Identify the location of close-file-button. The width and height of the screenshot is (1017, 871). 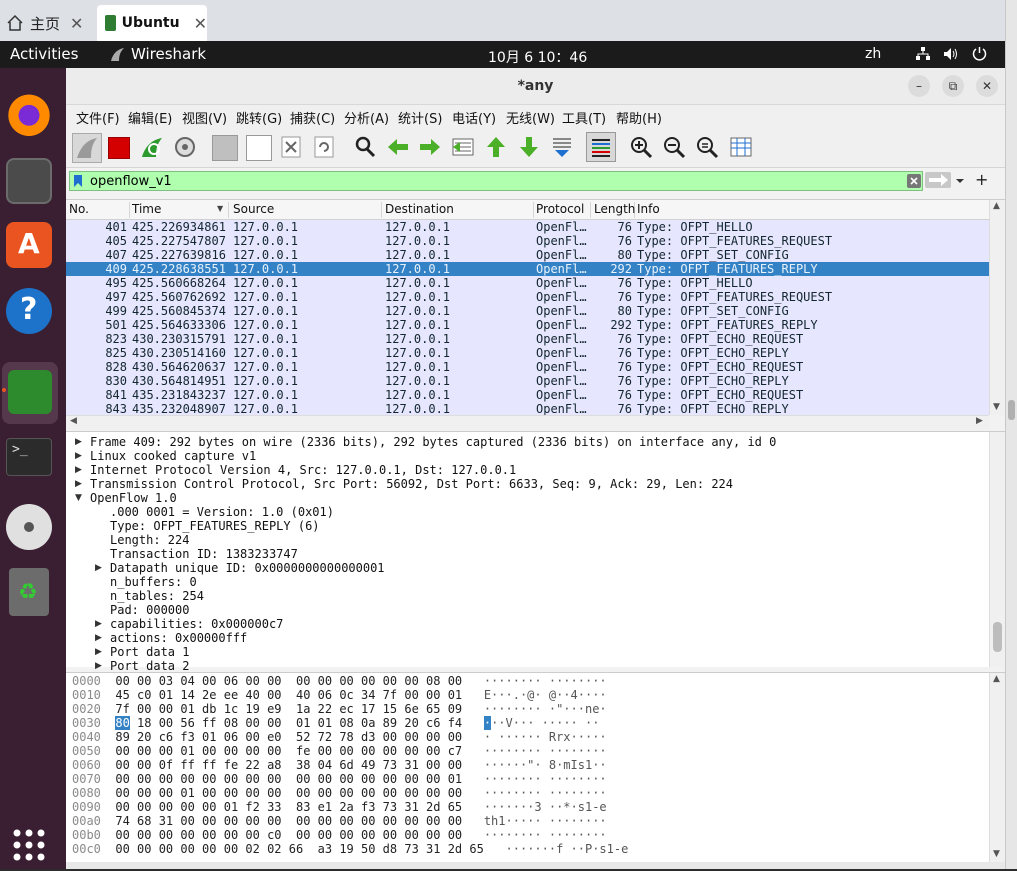
(291, 147).